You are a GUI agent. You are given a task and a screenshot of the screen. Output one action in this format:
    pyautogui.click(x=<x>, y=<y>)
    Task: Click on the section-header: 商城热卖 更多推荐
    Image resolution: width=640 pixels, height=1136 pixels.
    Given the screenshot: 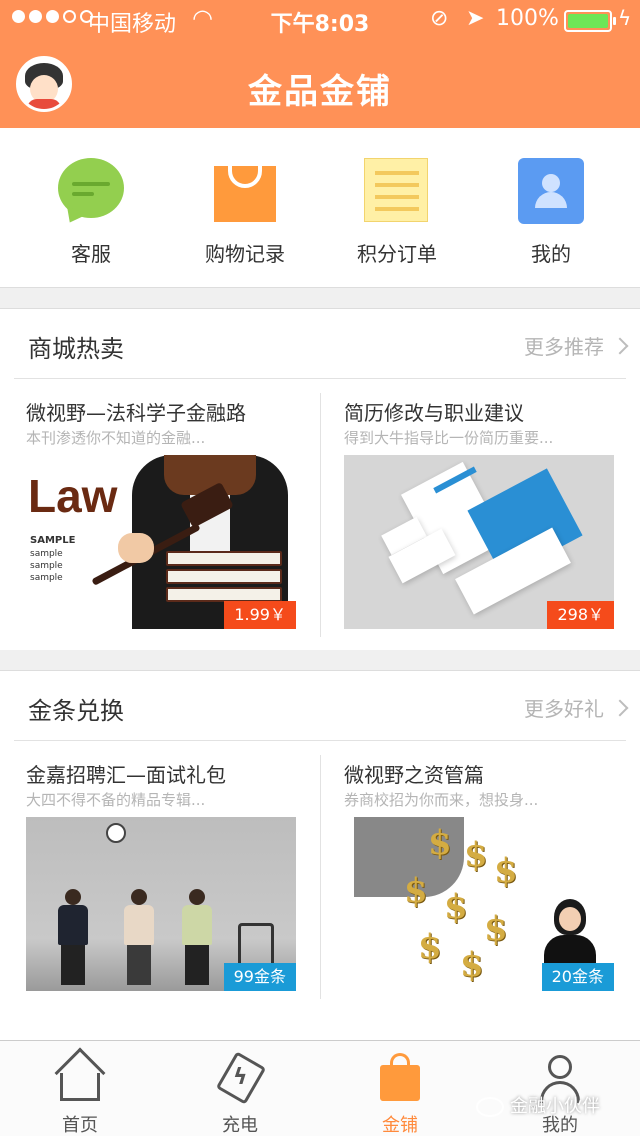 What is the action you would take?
    pyautogui.click(x=321, y=344)
    